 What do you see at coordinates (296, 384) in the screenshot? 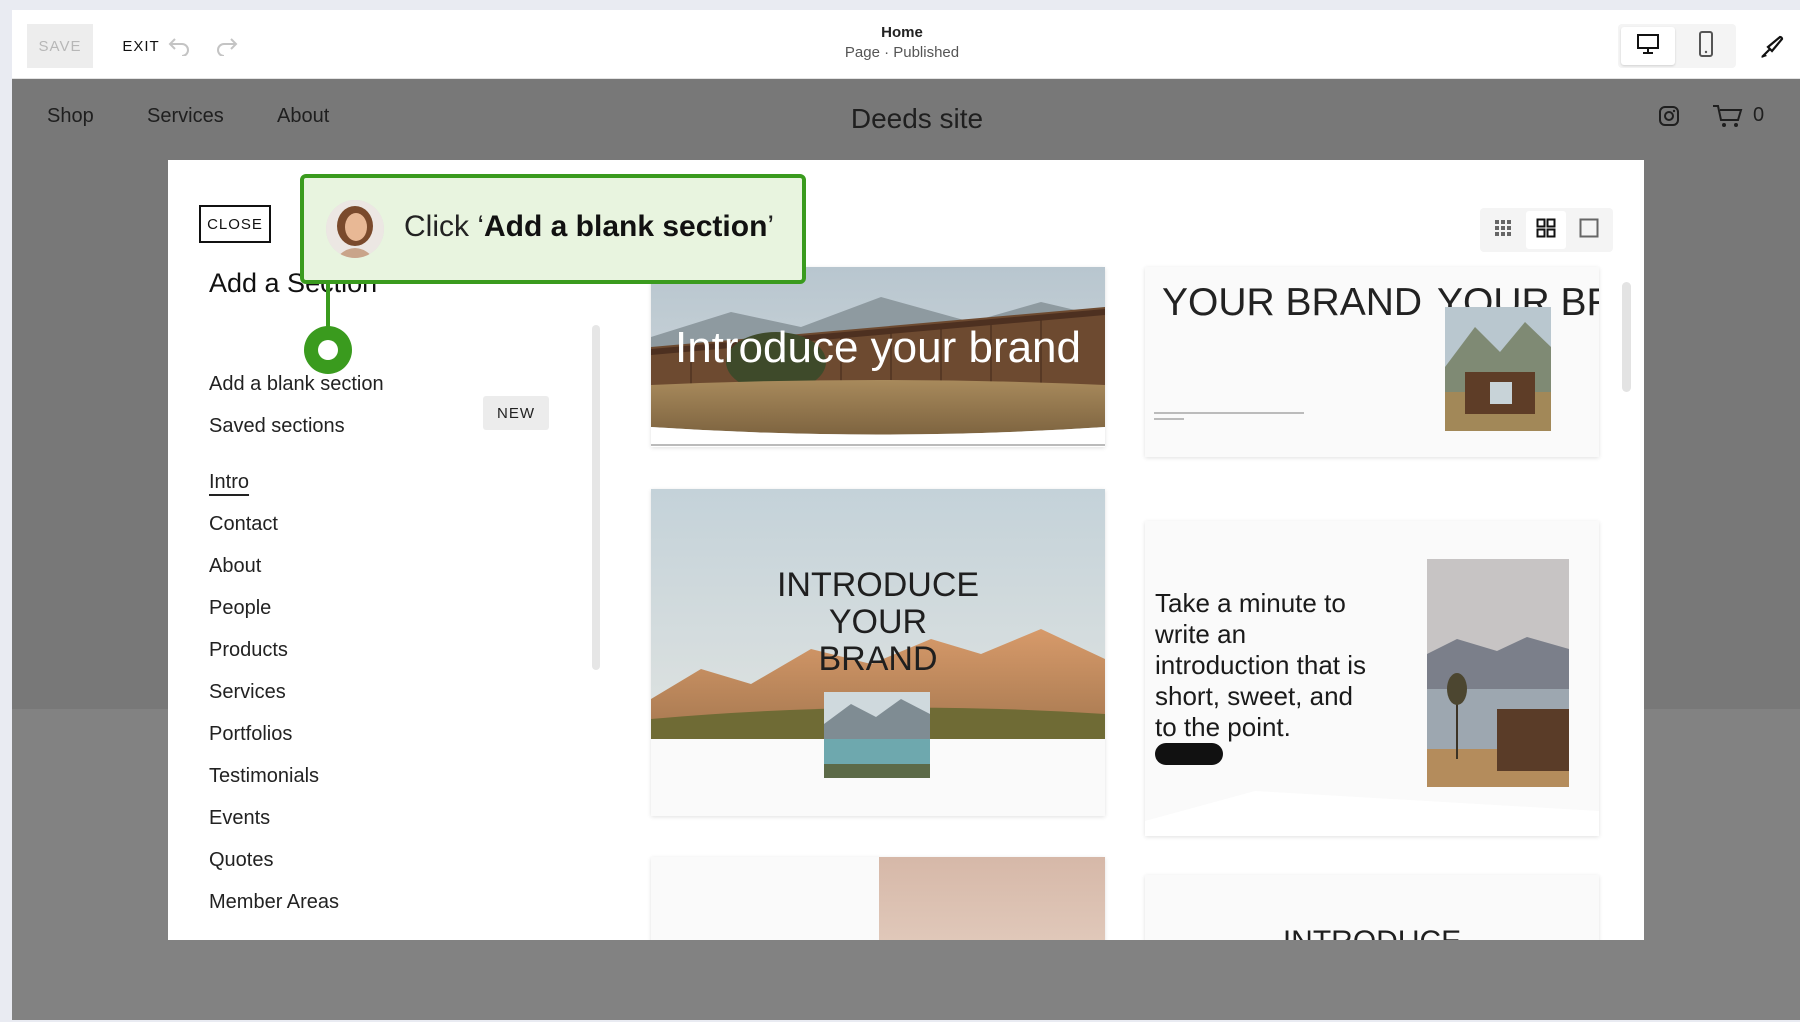
I see `add-blank-section-button: Add a blank section` at bounding box center [296, 384].